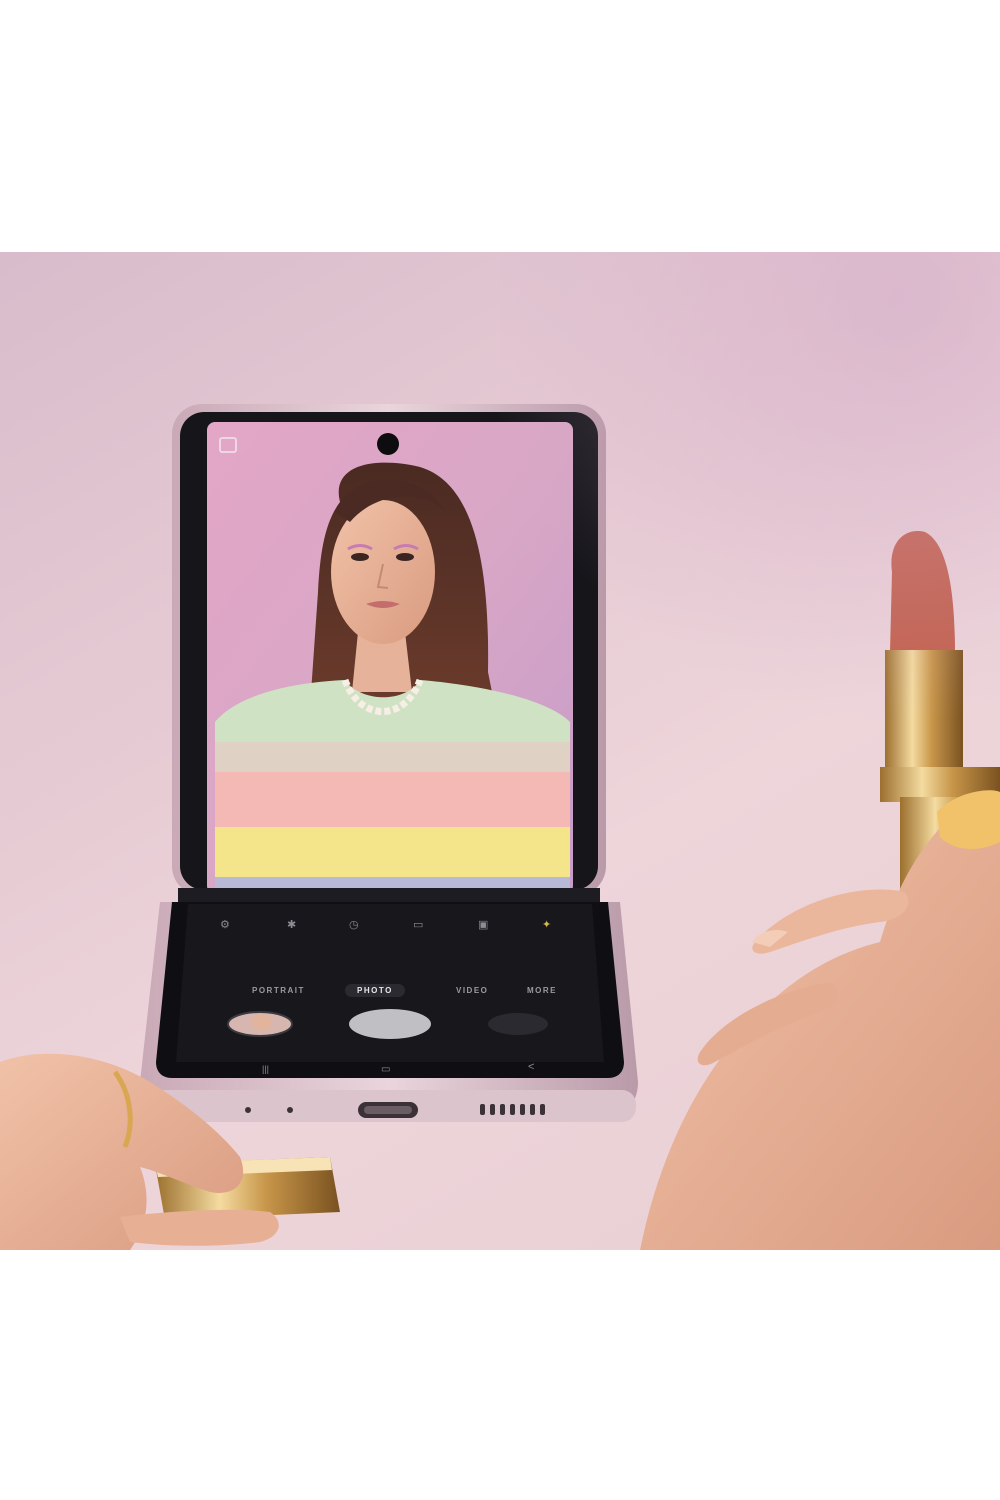  What do you see at coordinates (389, 653) in the screenshot?
I see `phone-upper-half` at bounding box center [389, 653].